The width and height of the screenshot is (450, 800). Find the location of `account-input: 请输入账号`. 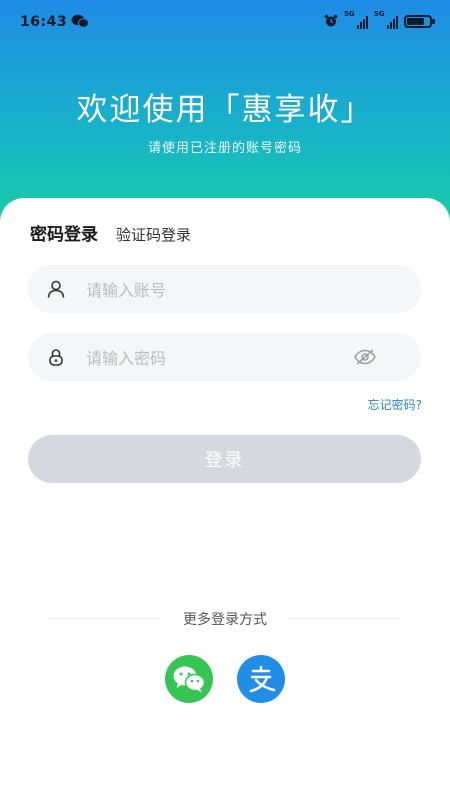

account-input: 请输入账号 is located at coordinates (224, 289).